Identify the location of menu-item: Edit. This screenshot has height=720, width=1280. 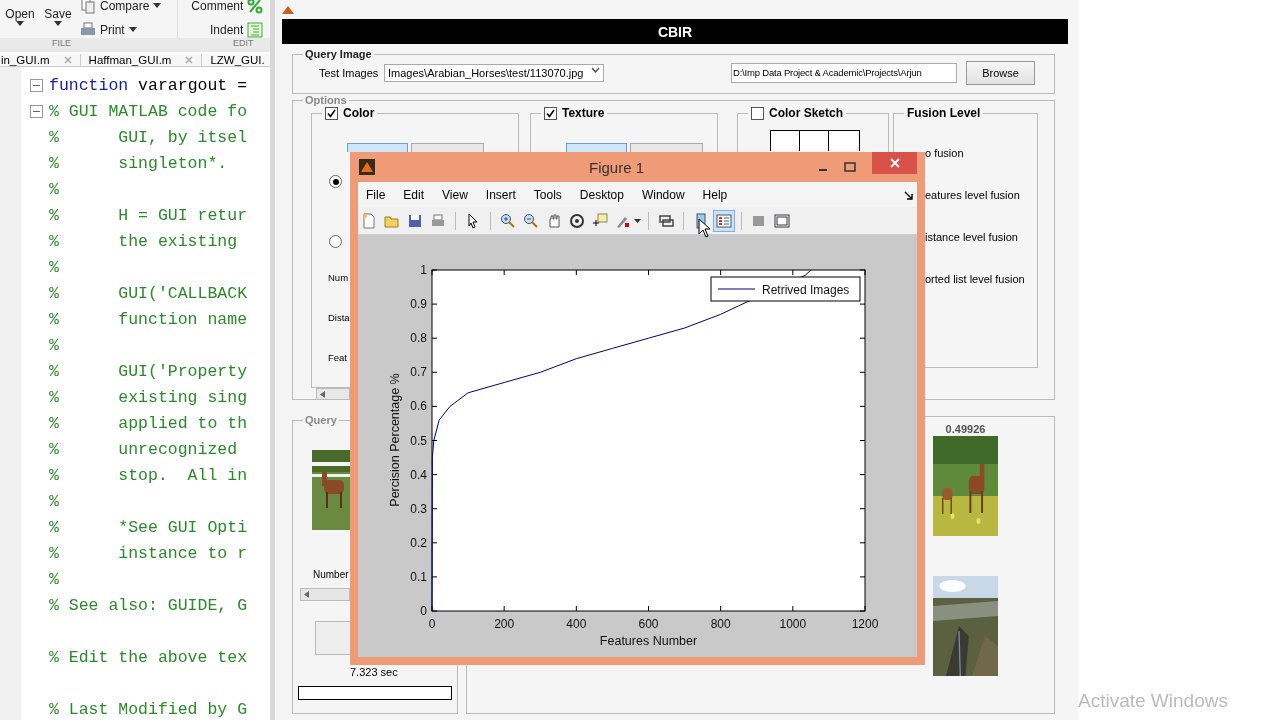
(414, 194).